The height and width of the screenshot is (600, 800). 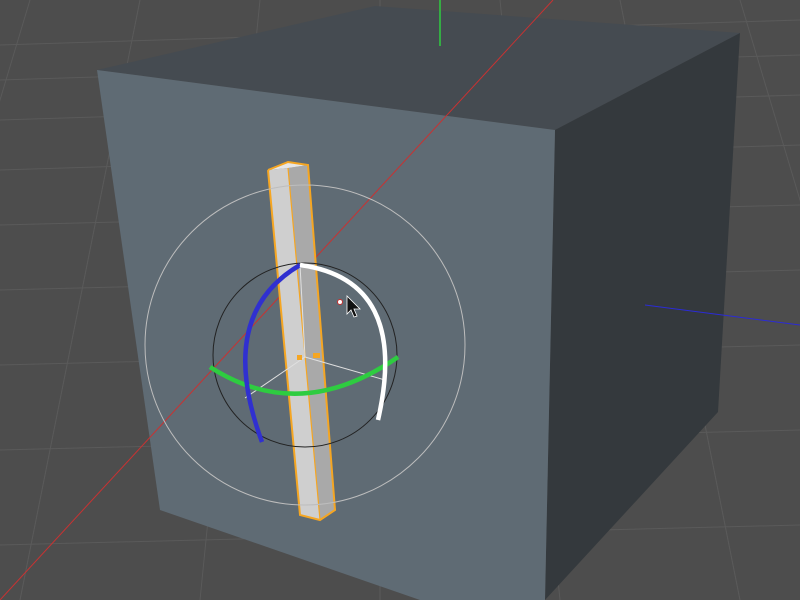 I want to click on gizmo-drag-point, so click(x=340, y=302).